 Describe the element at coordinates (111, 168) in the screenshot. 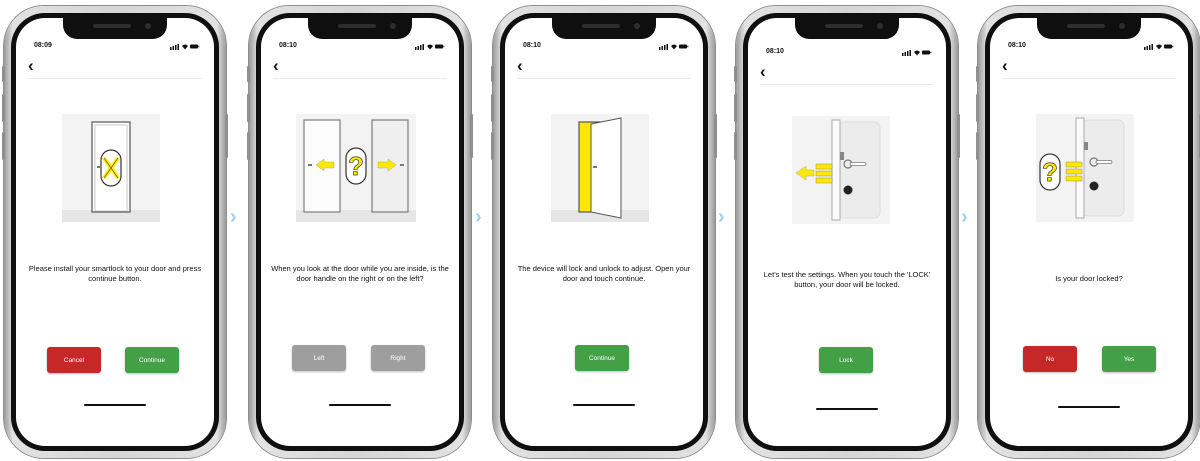

I see `door-install-tools-icon` at that location.